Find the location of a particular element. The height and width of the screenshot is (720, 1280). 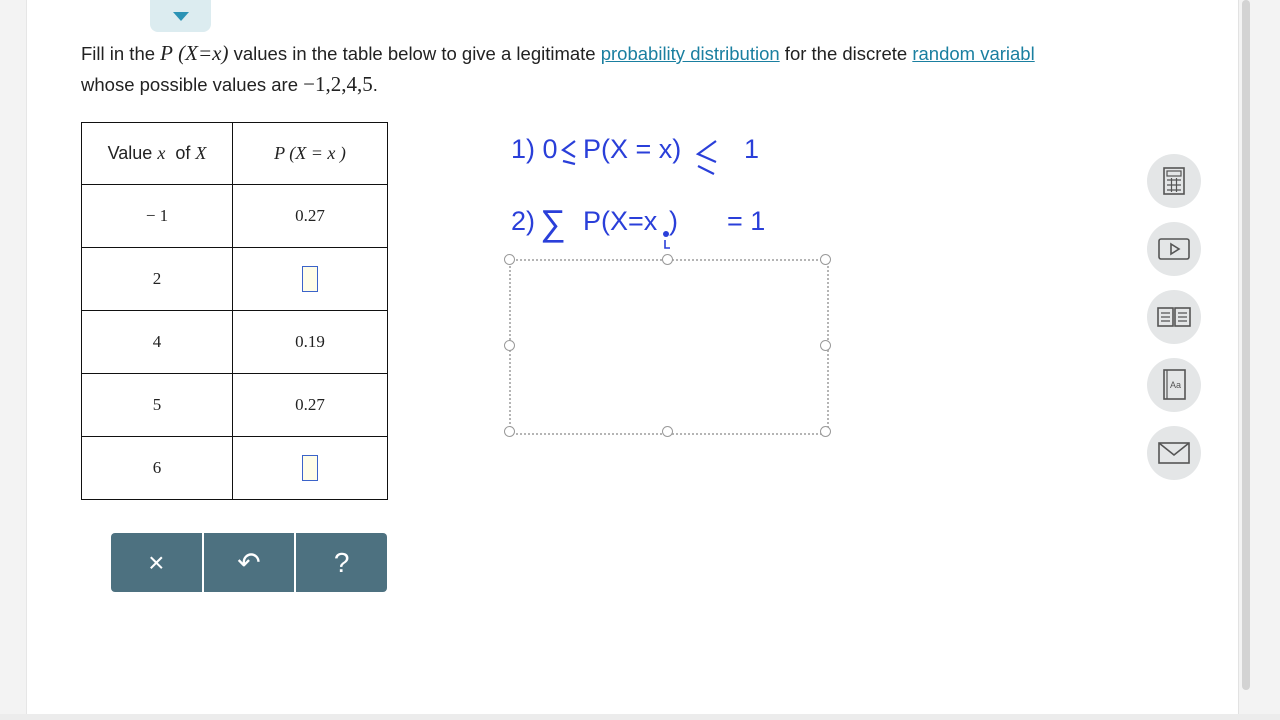

clear-button: × is located at coordinates (157, 562).